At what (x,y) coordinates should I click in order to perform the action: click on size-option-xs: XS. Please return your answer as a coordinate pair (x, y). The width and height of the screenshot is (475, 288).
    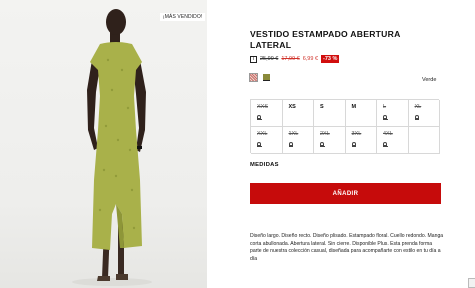
    Looking at the image, I should click on (298, 113).